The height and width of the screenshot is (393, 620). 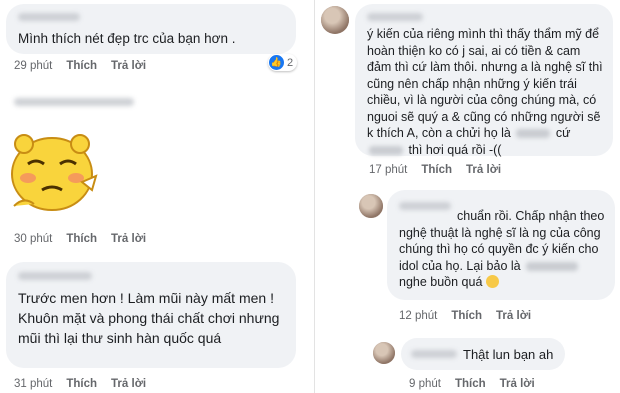 I want to click on comment-meta: 30 phút Thích Trả lời, so click(x=87, y=239).